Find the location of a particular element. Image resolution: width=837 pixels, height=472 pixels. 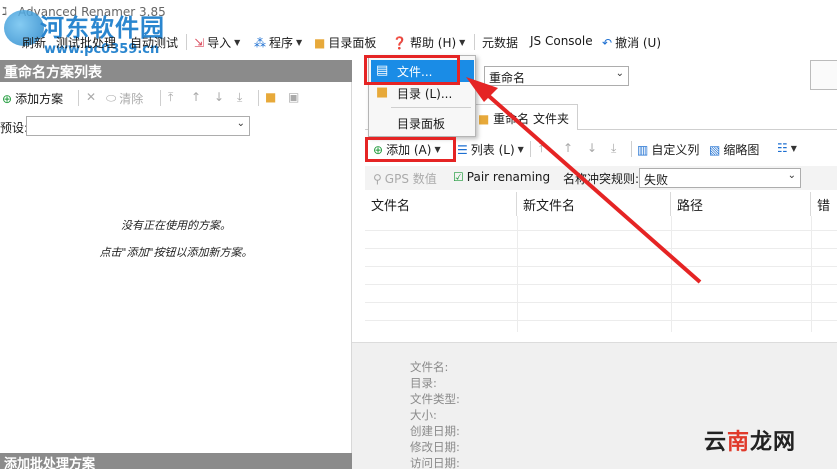

remove-method-button: ✕ is located at coordinates (91, 97).